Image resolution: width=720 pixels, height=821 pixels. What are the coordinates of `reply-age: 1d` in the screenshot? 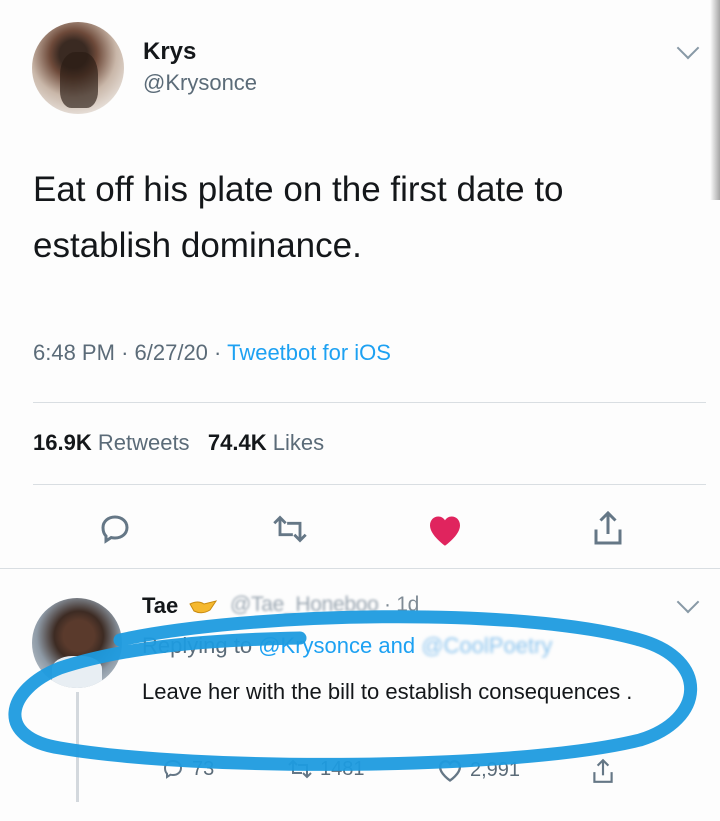 It's located at (408, 604).